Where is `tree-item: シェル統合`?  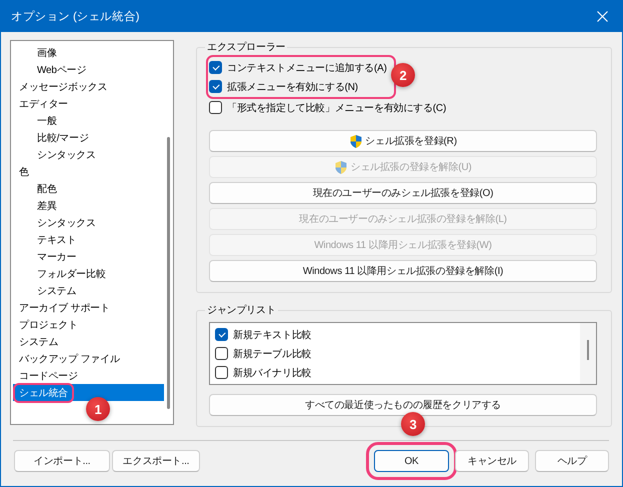 tree-item: シェル統合 is located at coordinates (88, 392).